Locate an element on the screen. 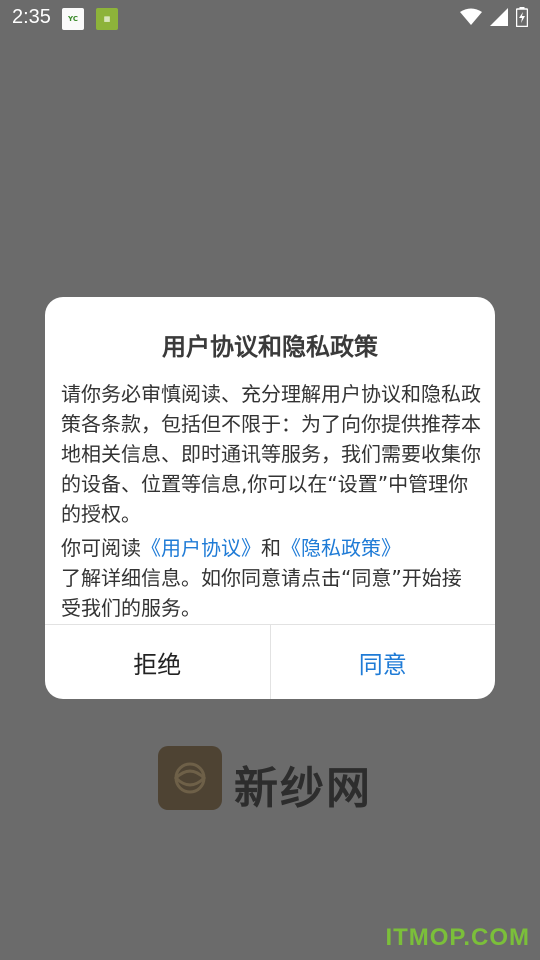  links-connector: 和 is located at coordinates (271, 548).